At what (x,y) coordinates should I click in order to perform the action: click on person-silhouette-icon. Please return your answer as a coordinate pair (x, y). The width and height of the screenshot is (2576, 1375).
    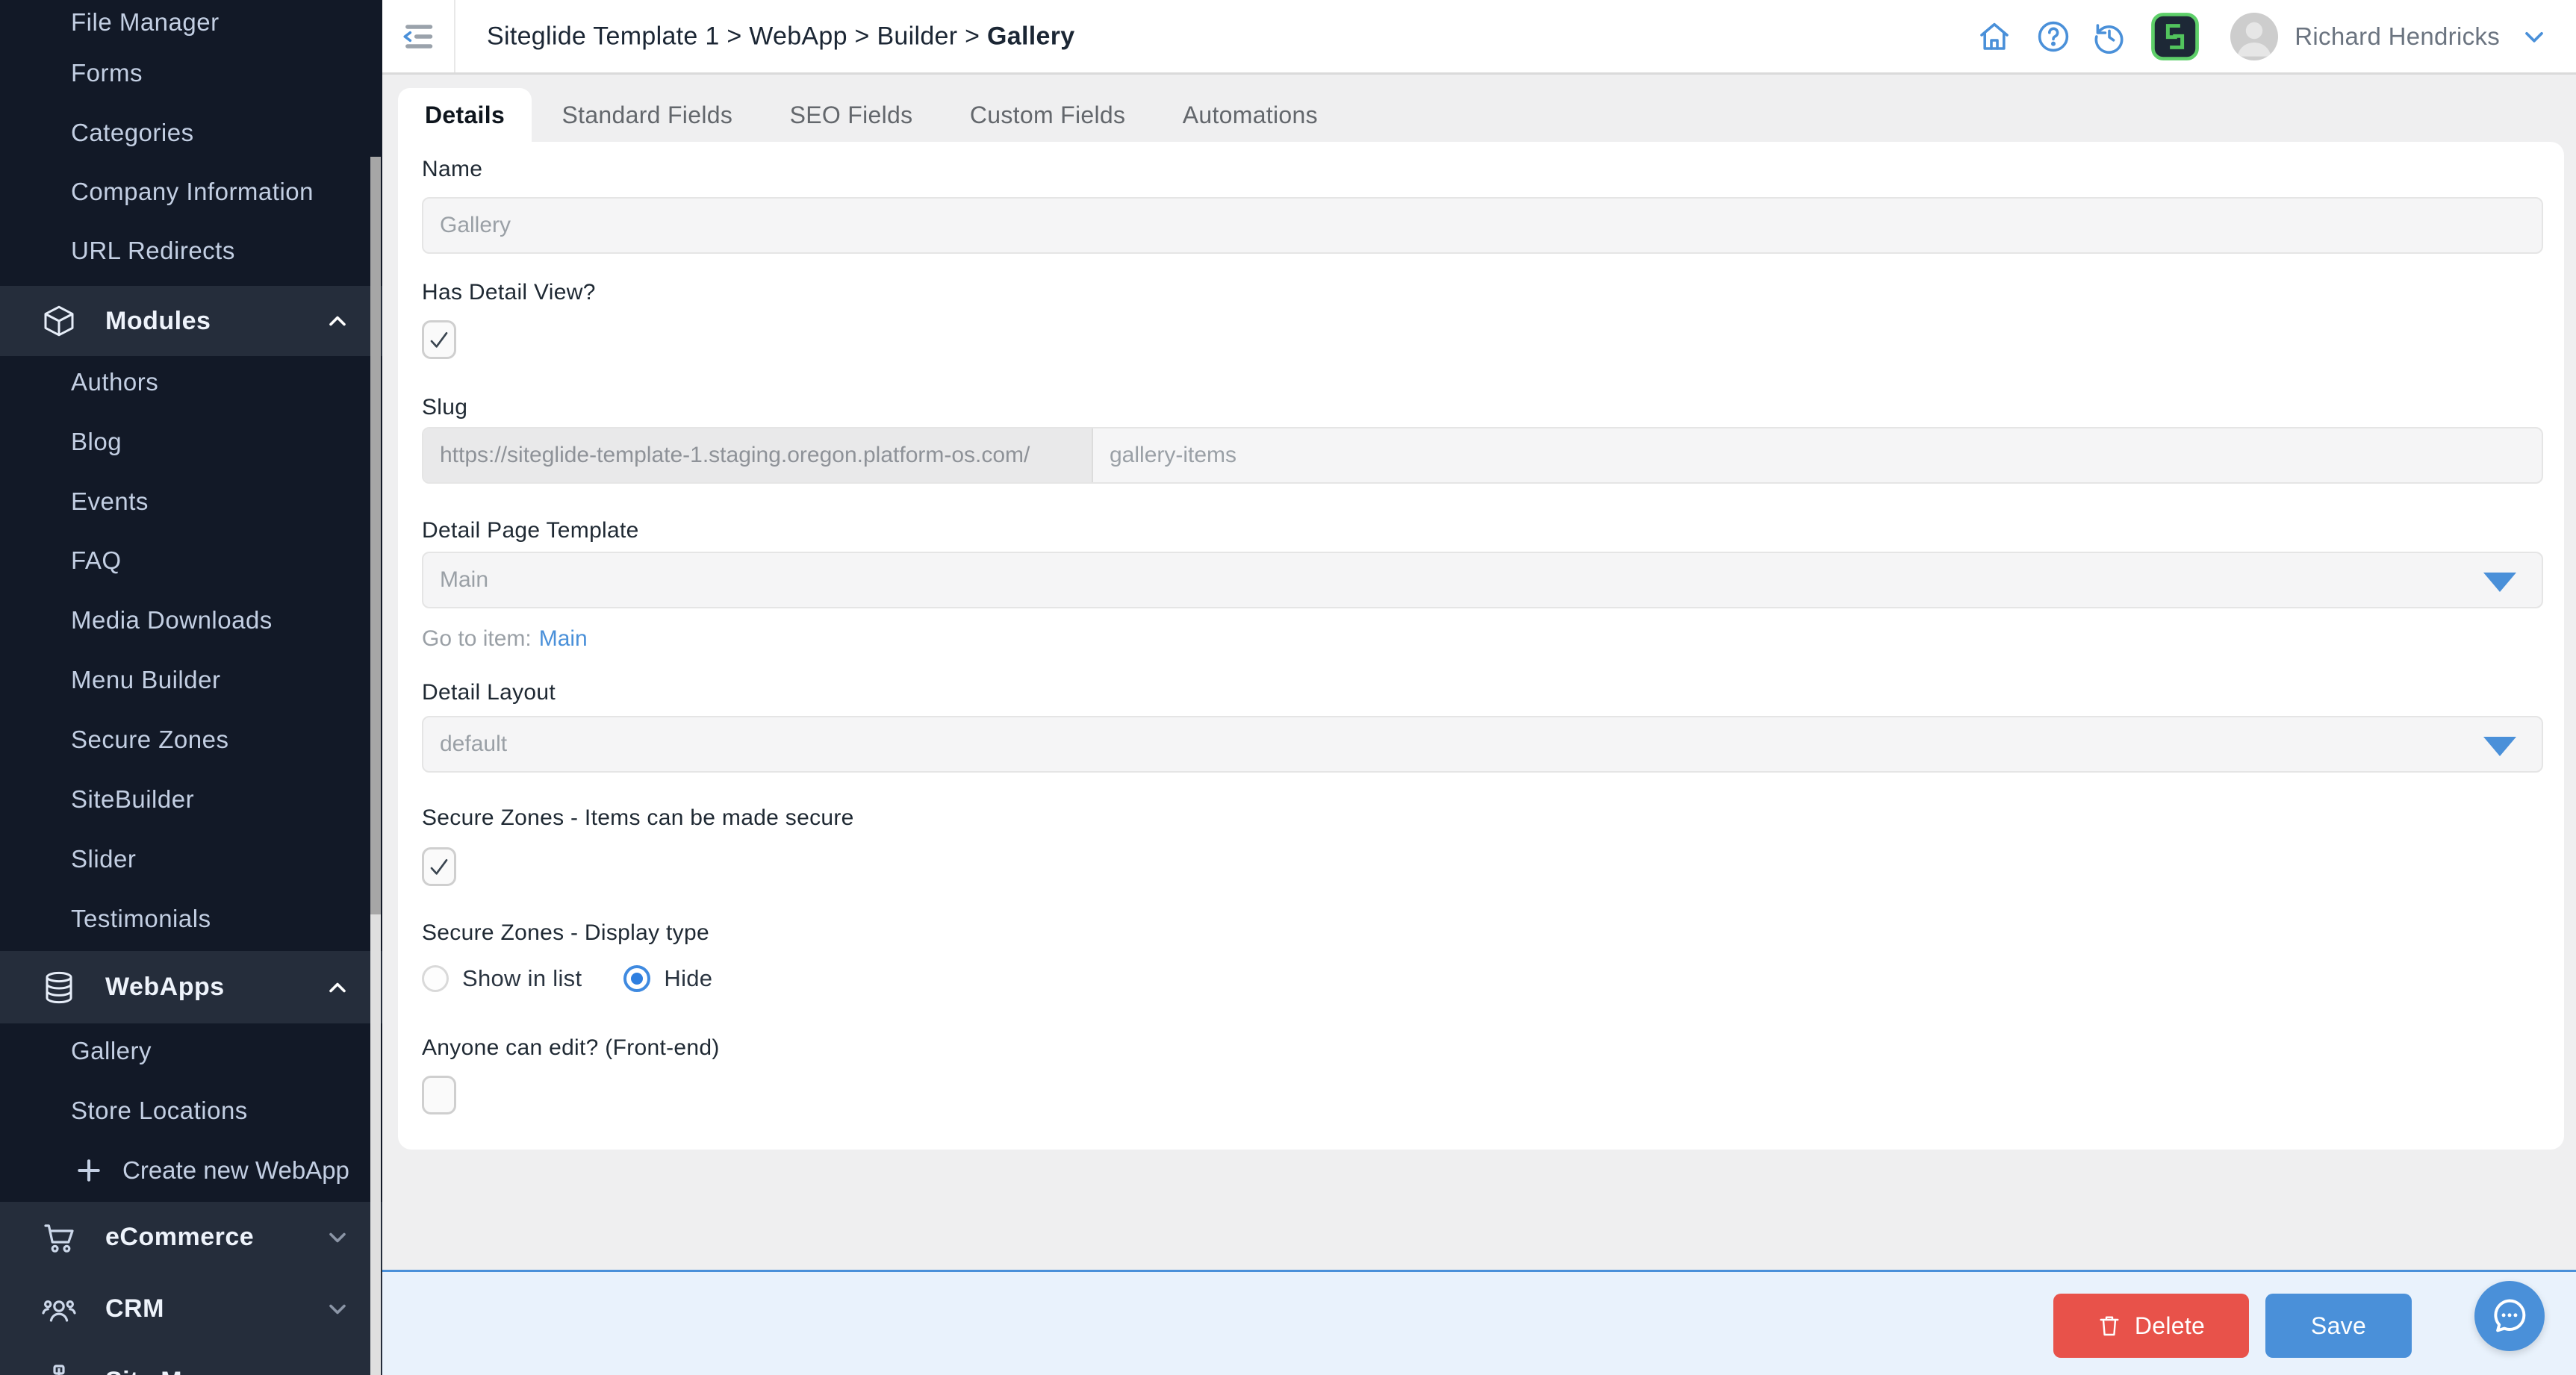
    Looking at the image, I should click on (2254, 39).